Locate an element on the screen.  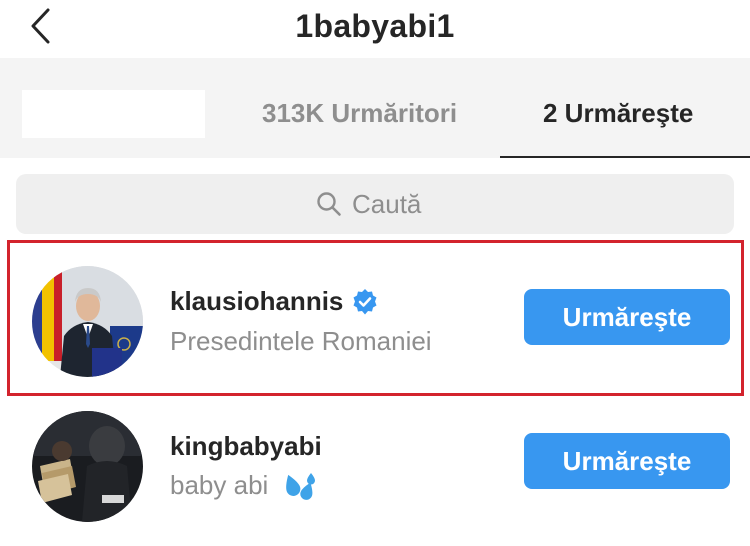
username-text: klausiohannis is located at coordinates (257, 301).